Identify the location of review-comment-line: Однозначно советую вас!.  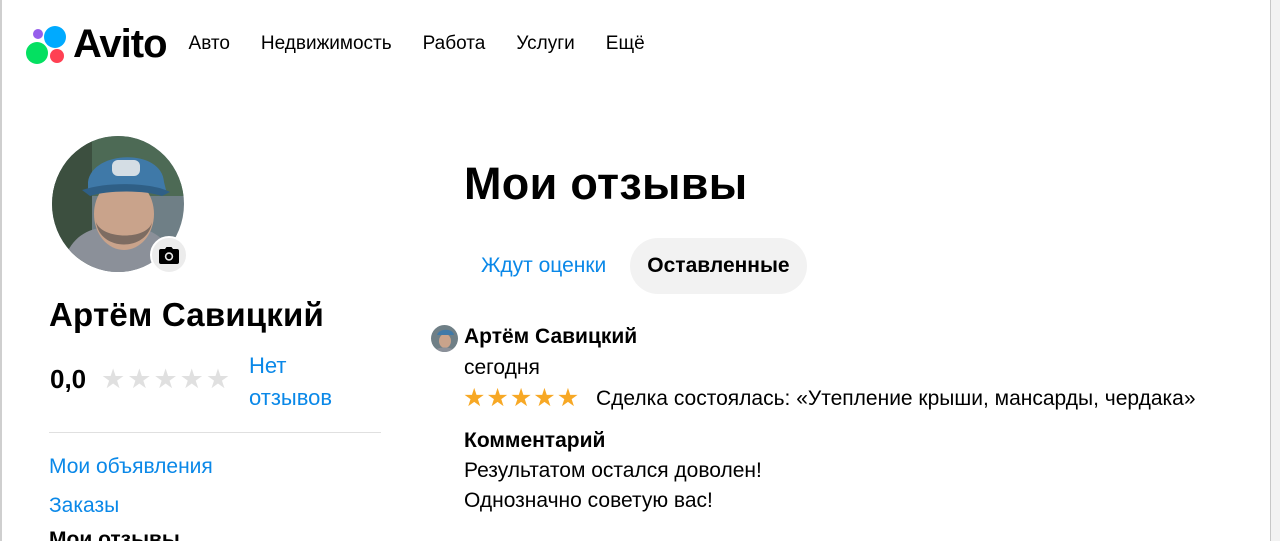
(588, 500).